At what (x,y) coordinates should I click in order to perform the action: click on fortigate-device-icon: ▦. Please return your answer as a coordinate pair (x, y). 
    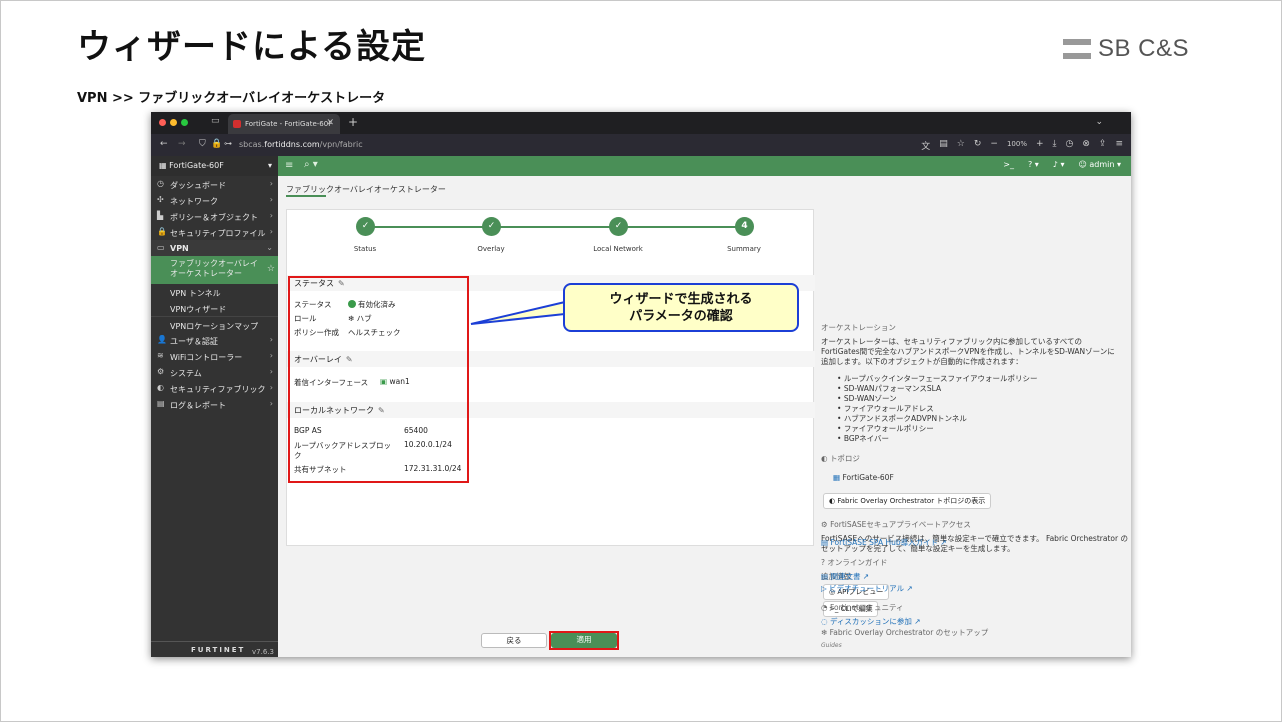
    Looking at the image, I should click on (164, 165).